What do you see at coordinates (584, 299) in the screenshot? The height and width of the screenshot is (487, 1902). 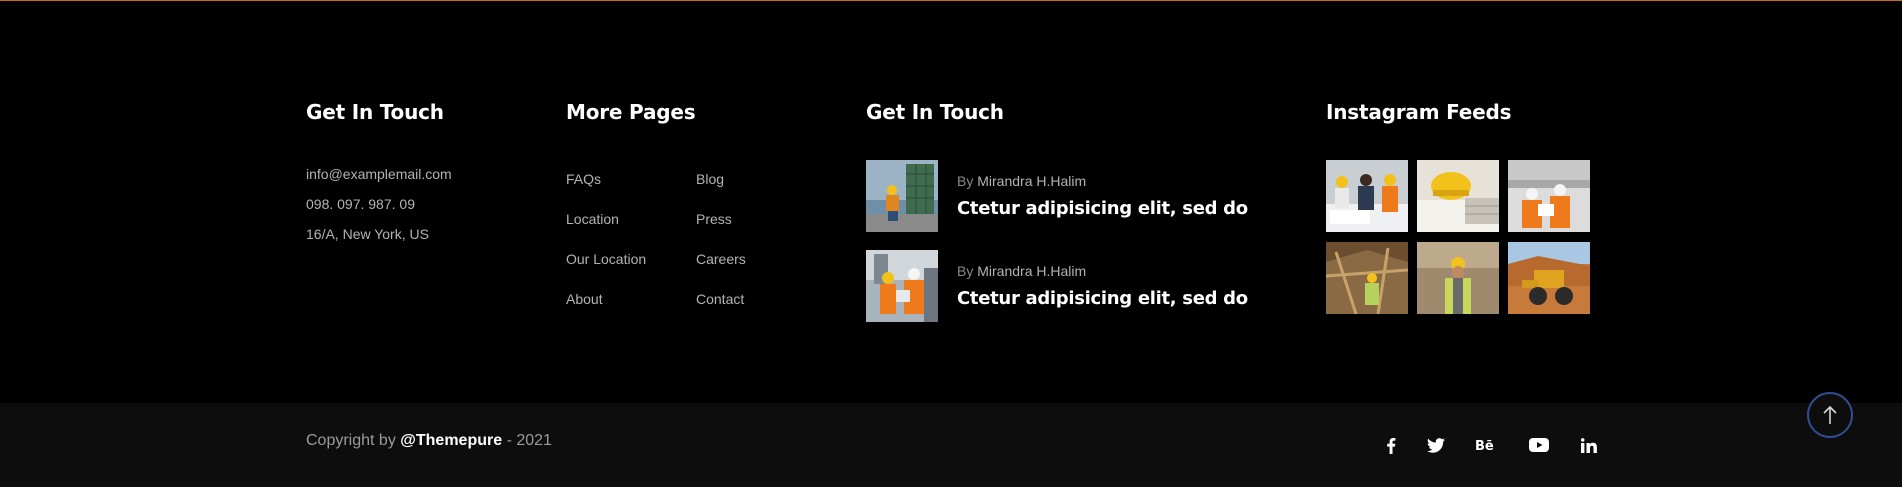 I see `link-about: About` at bounding box center [584, 299].